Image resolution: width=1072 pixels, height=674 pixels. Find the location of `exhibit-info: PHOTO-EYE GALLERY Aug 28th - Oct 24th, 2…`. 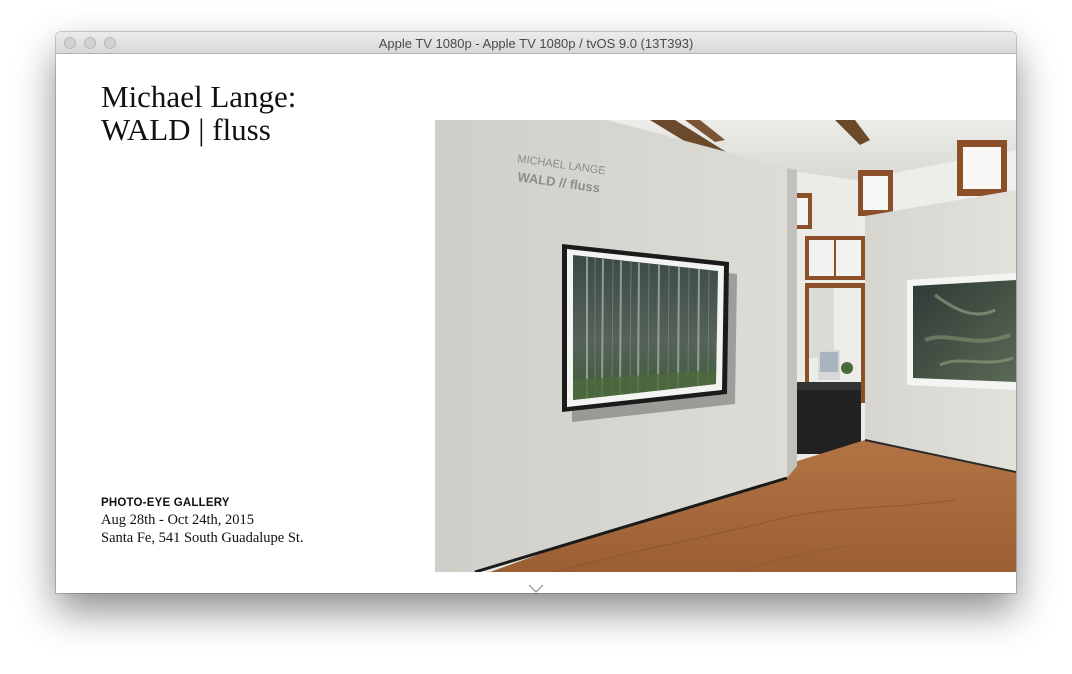

exhibit-info: PHOTO-EYE GALLERY Aug 28th - Oct 24th, 2… is located at coordinates (202, 521).